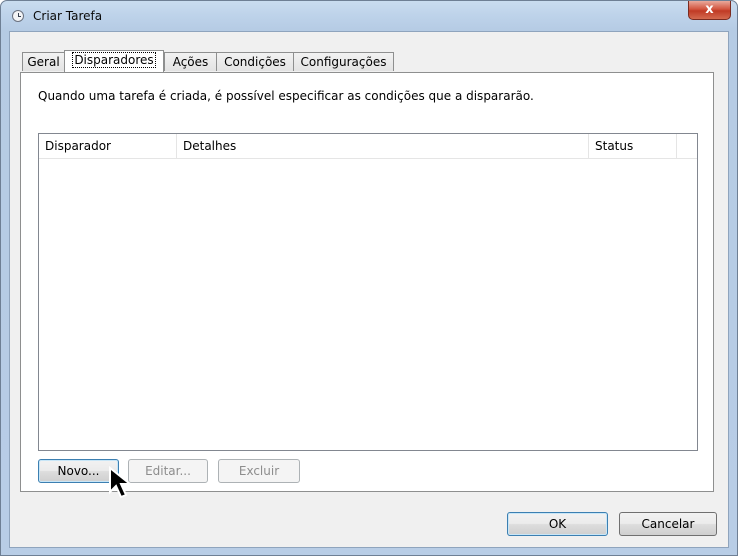  Describe the element at coordinates (633, 146) in the screenshot. I see `column-header-status: Status` at that location.